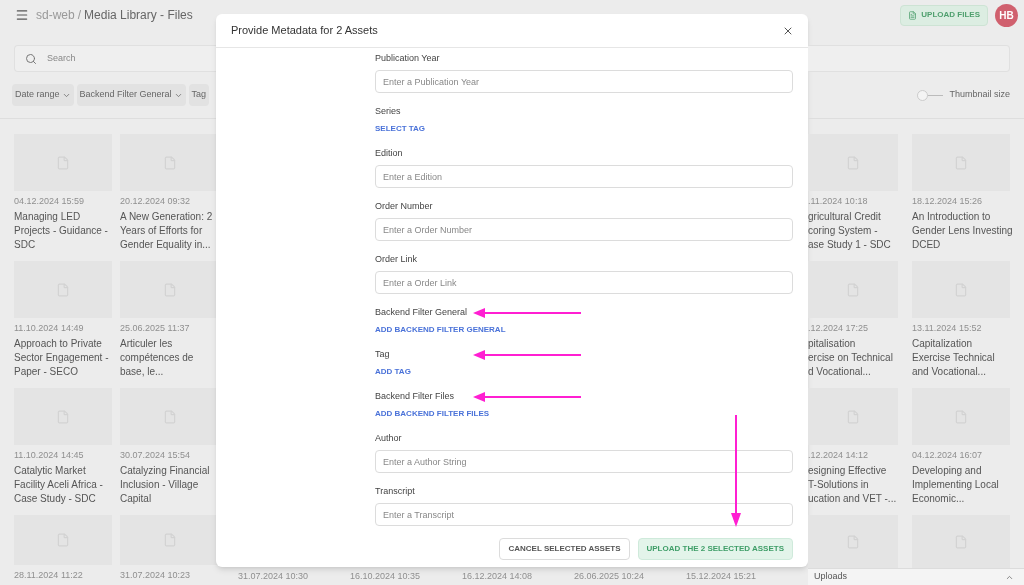 This screenshot has height=585, width=1024. I want to click on text-field: Enter a Transcript, so click(584, 514).